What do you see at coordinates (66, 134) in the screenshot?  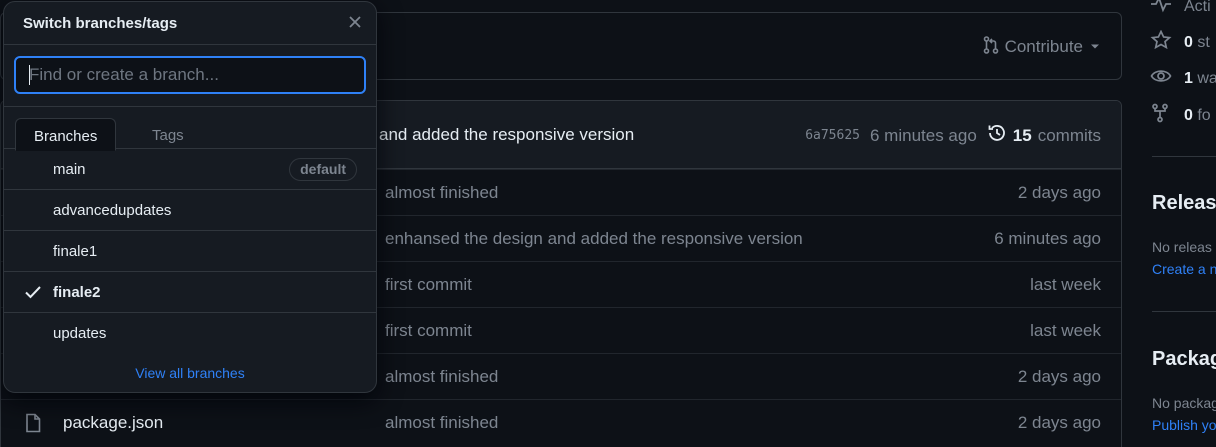 I see `tab-branches: Branches` at bounding box center [66, 134].